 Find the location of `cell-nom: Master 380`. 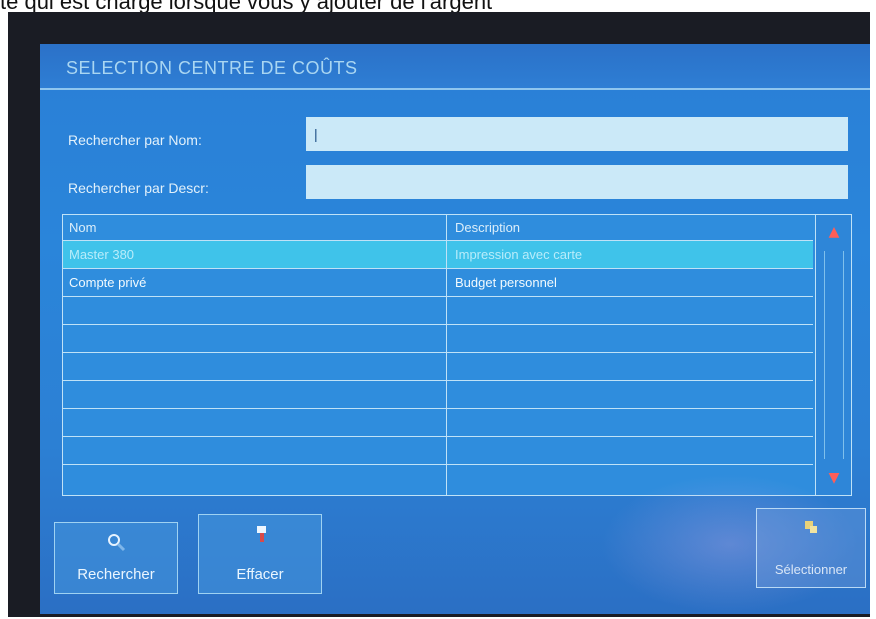

cell-nom: Master 380 is located at coordinates (102, 254).